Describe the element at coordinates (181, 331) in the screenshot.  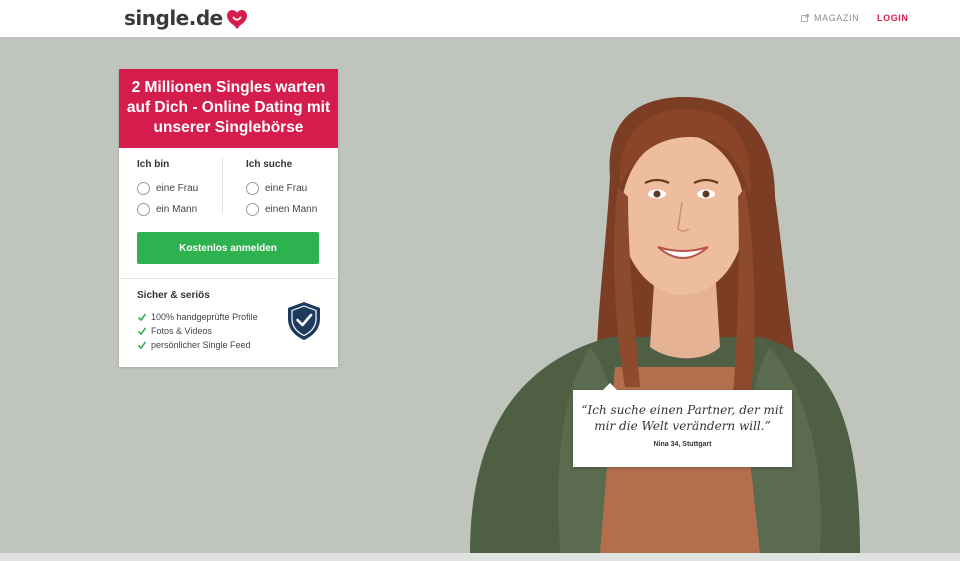
I see `trust-item-label: Fotos & Videos` at that location.